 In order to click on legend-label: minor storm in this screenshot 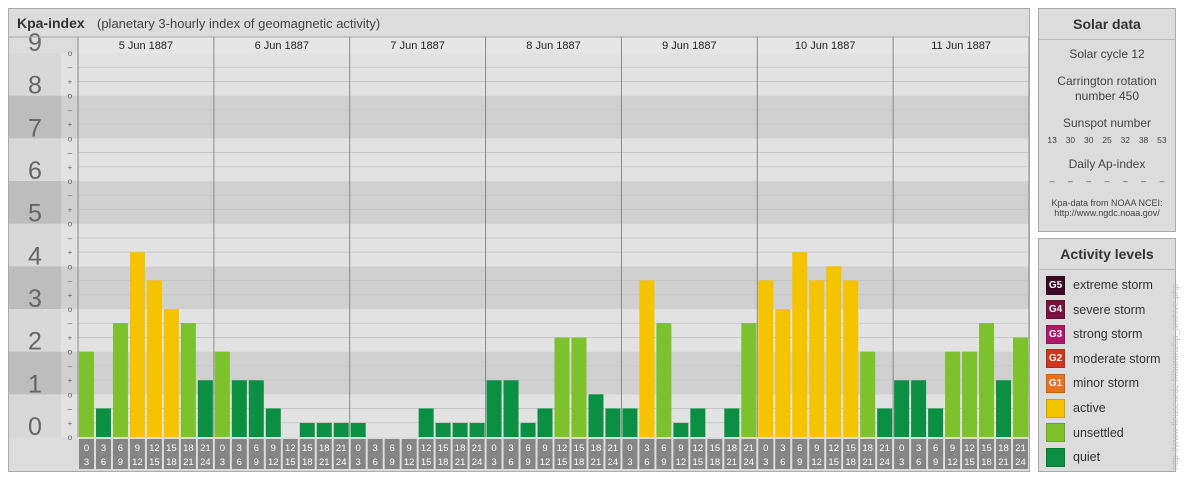, I will do `click(1106, 383)`.